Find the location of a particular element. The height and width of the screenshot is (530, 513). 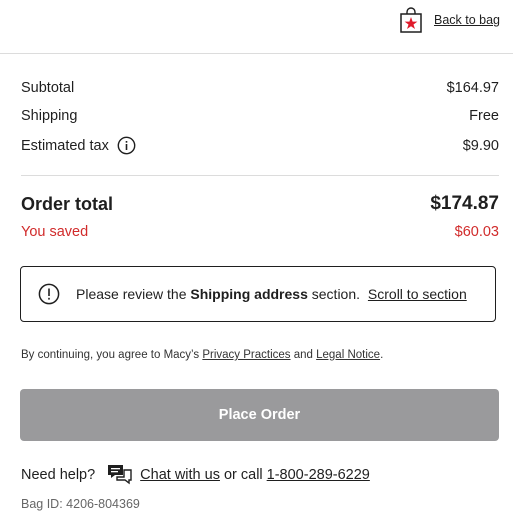

order-total-value: $174.87 is located at coordinates (464, 203).